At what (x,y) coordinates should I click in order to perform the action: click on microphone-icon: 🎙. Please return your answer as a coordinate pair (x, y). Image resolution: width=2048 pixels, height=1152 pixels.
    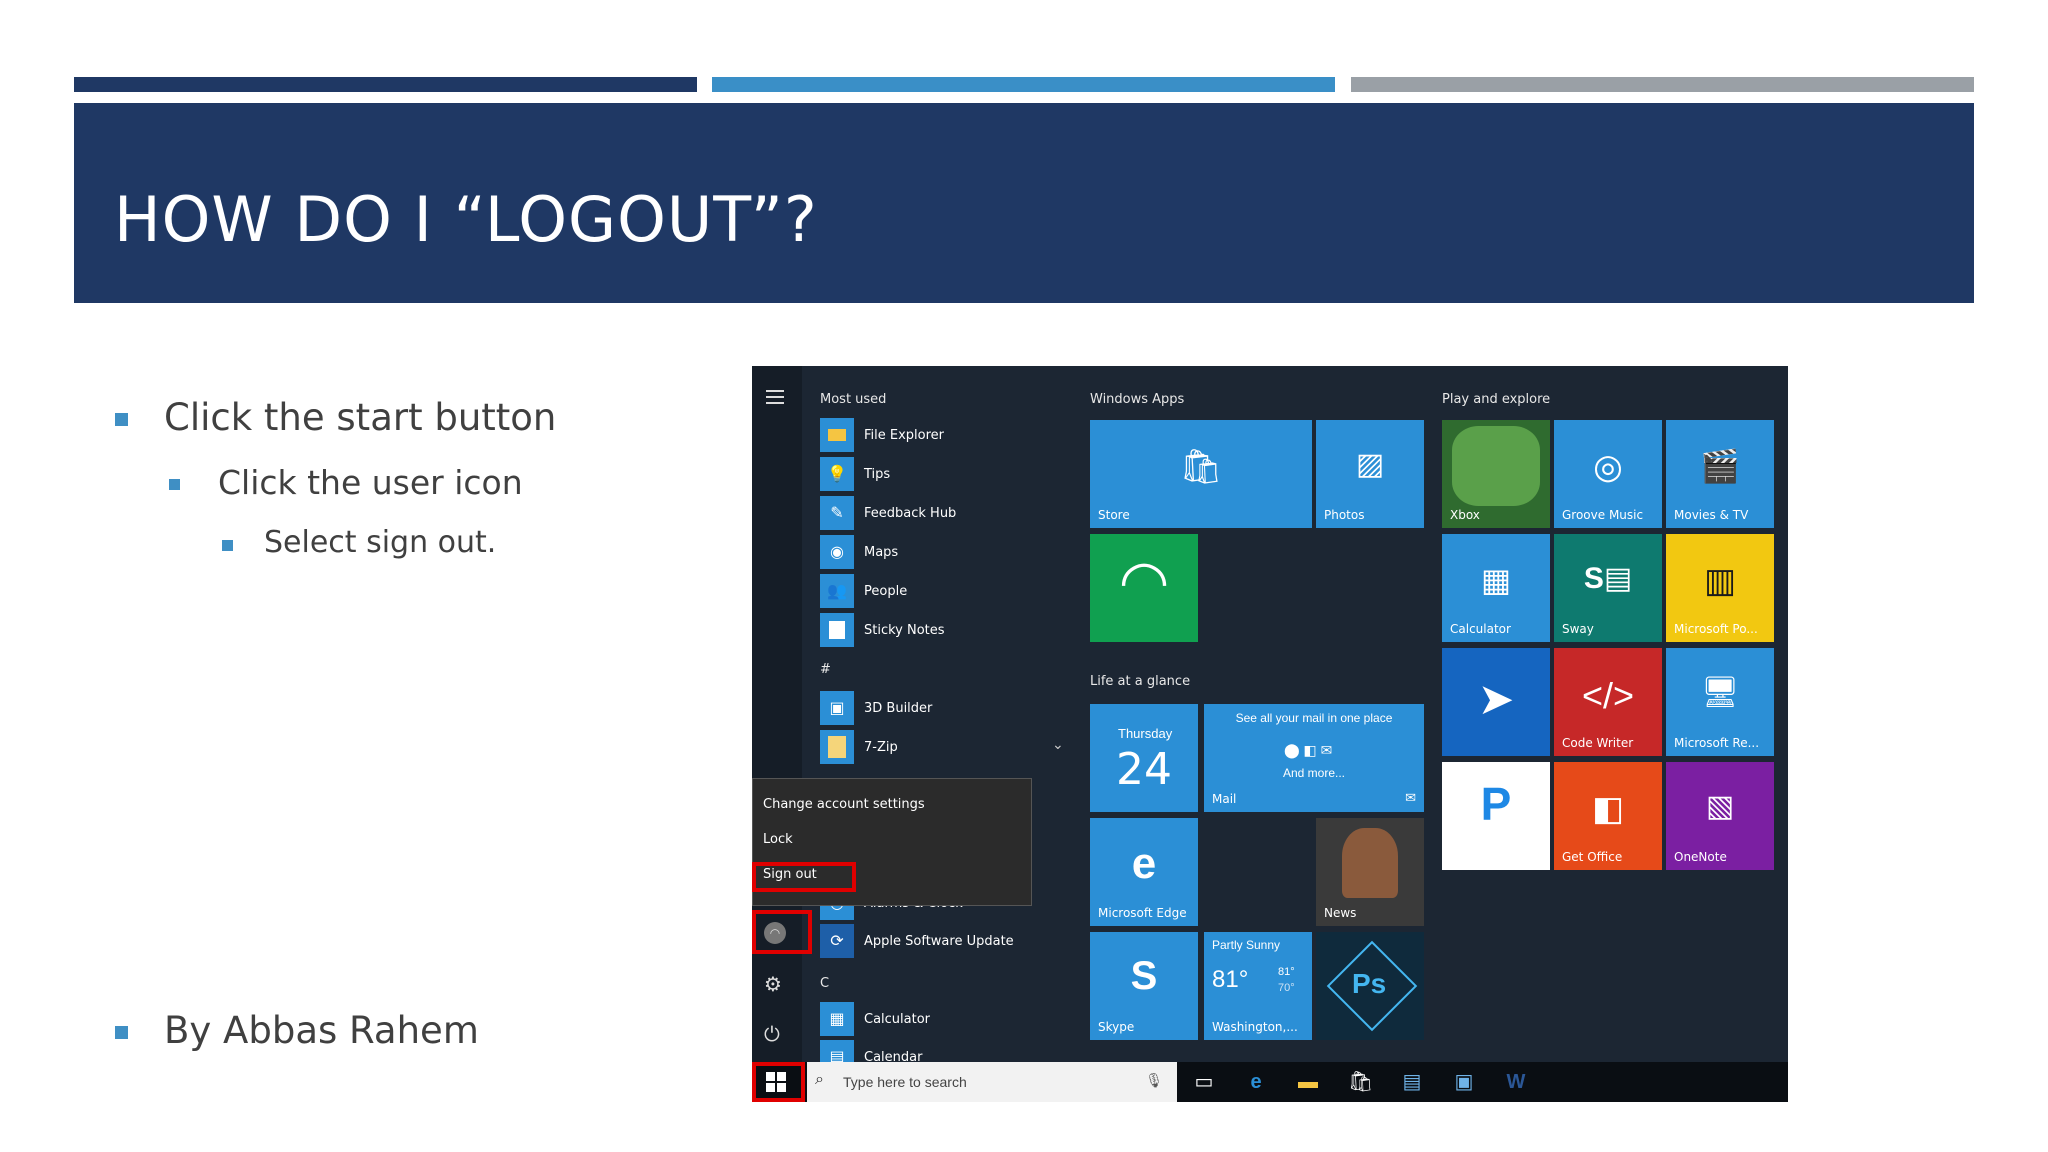
    Looking at the image, I should click on (1154, 1080).